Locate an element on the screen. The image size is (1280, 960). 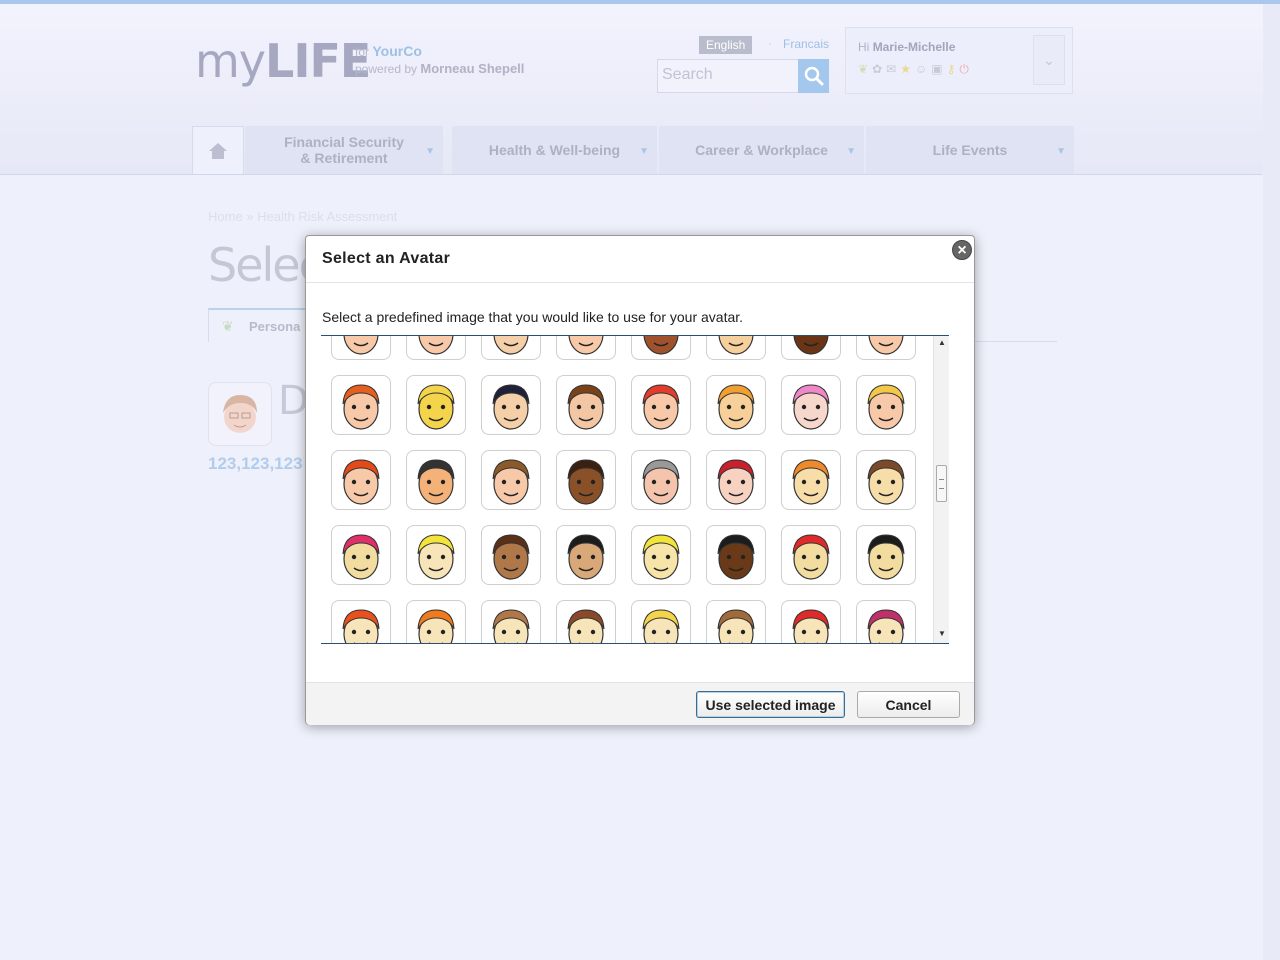
for-label: for is located at coordinates (362, 52).